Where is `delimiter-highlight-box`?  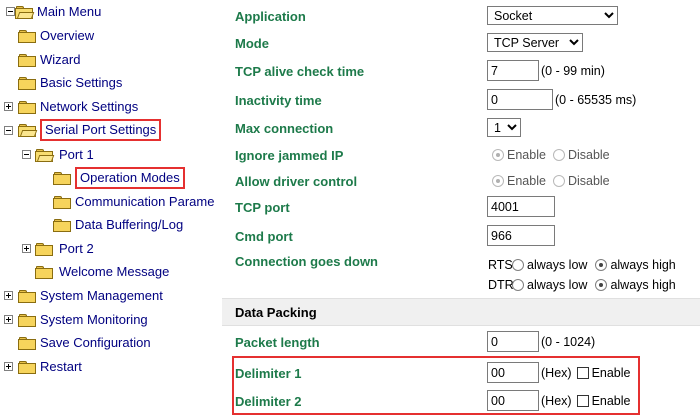
delimiter-highlight-box is located at coordinates (436, 385).